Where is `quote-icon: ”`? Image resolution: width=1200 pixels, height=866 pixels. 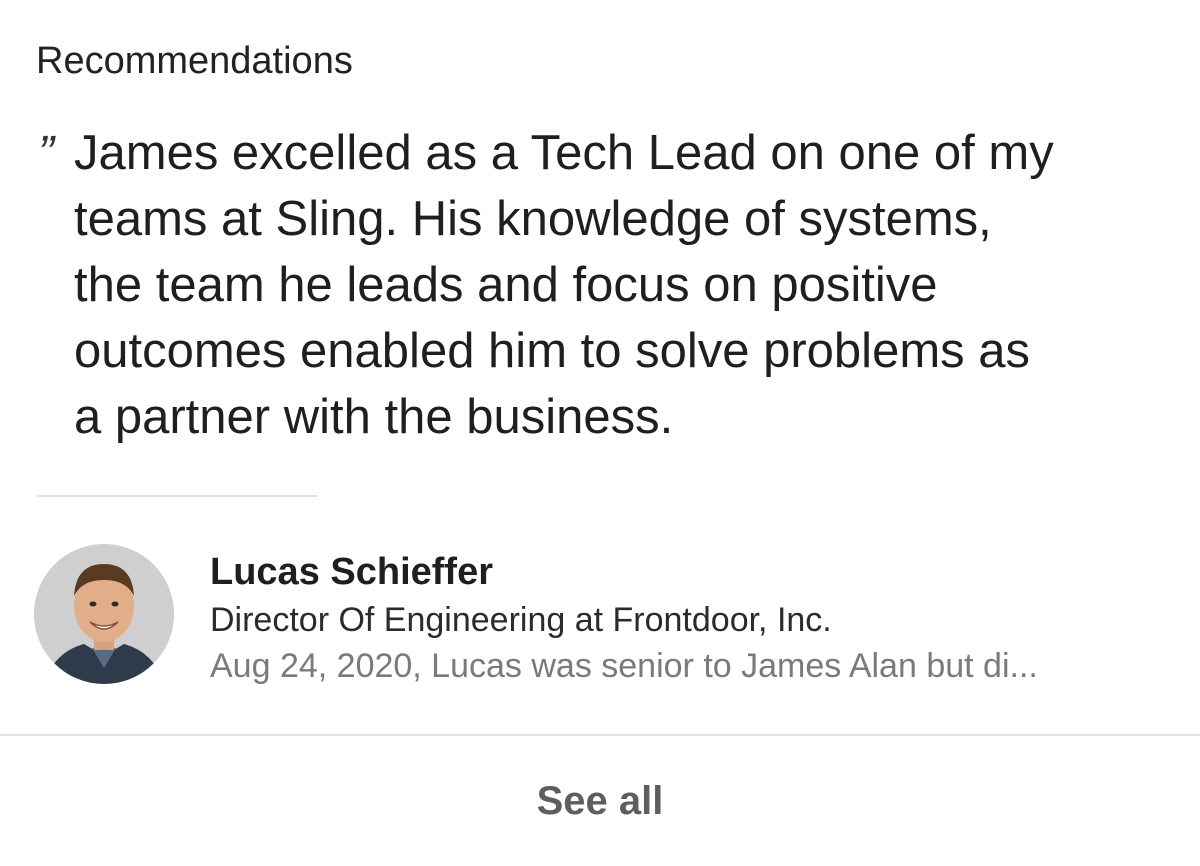
quote-icon: ” is located at coordinates (46, 153).